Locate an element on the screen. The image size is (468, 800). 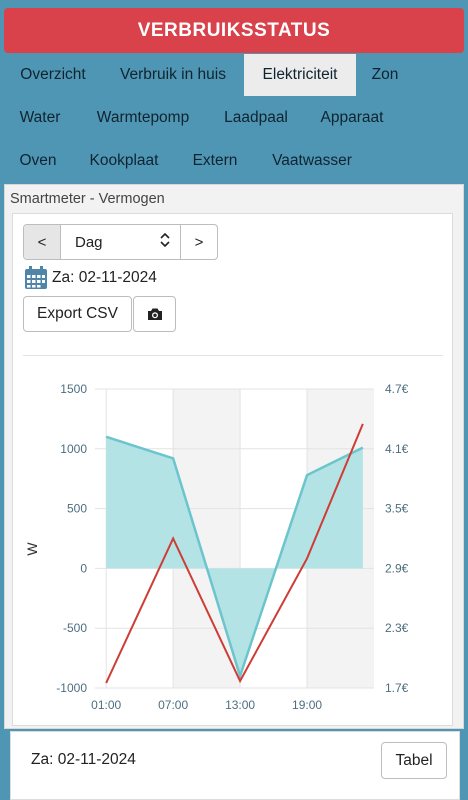
x-tick-label: 19:00 is located at coordinates (307, 705).